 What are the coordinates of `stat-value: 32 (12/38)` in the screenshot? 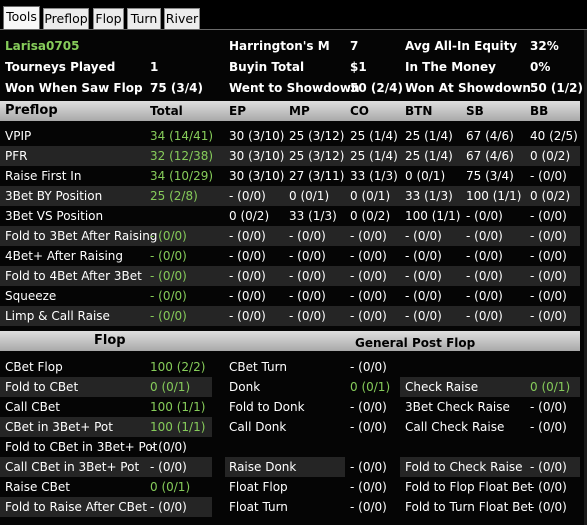 It's located at (181, 156).